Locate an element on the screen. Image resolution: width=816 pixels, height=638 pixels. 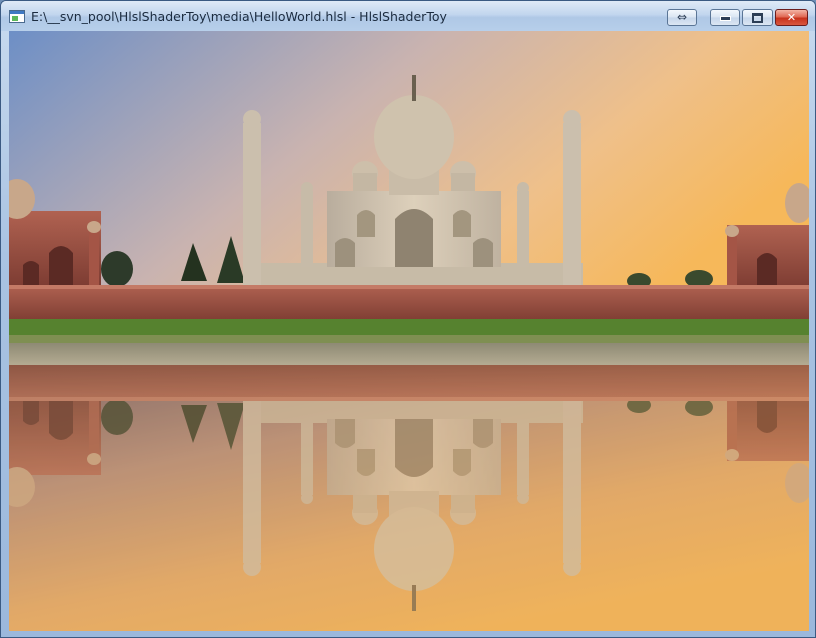
close-button: ✕ is located at coordinates (791, 17).